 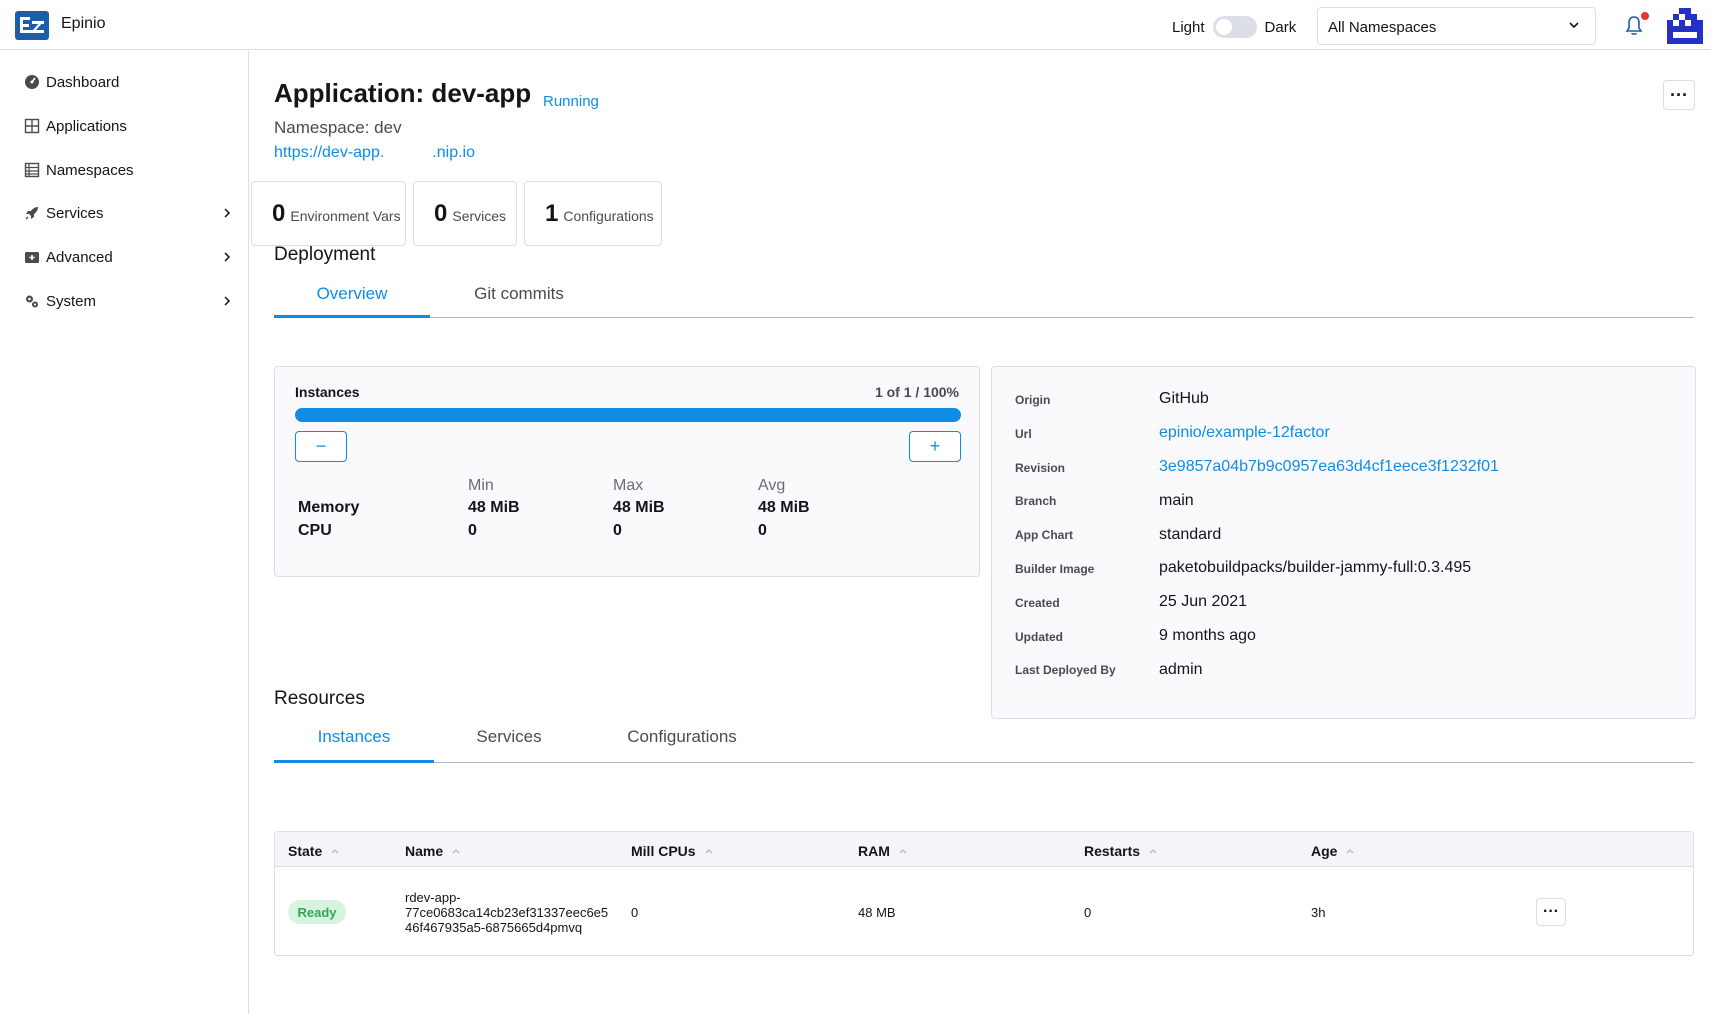 I want to click on chevron-down-icon, so click(x=1574, y=25).